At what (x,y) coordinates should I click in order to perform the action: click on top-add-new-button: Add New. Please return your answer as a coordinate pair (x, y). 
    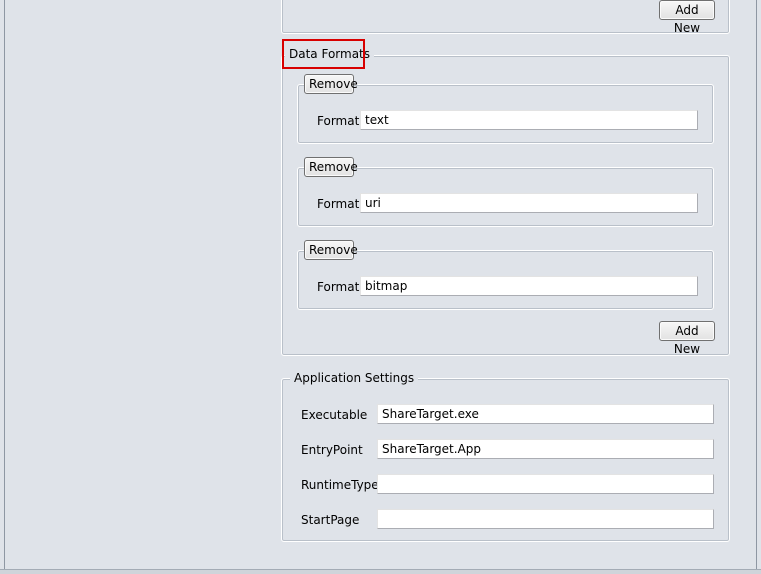
    Looking at the image, I should click on (687, 17).